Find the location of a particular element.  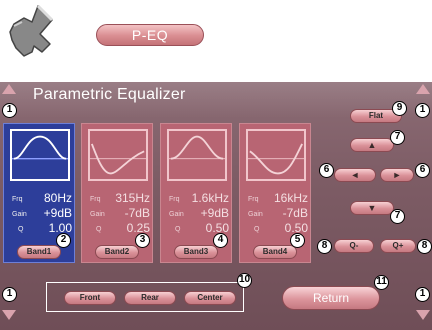

front-button: Front is located at coordinates (90, 298).